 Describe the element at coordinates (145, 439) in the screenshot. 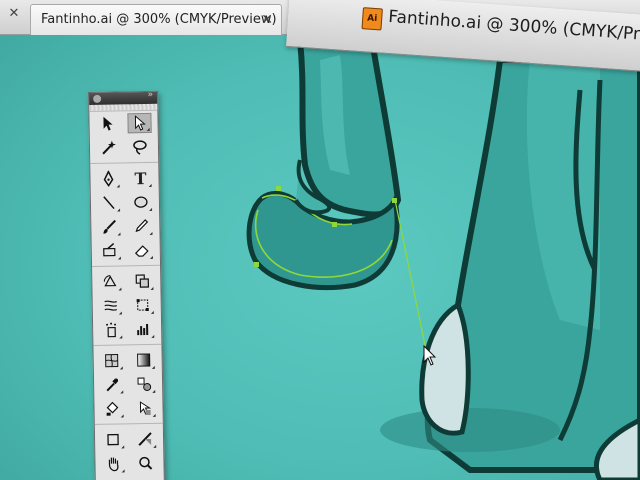

I see `slice-tool-icon` at that location.